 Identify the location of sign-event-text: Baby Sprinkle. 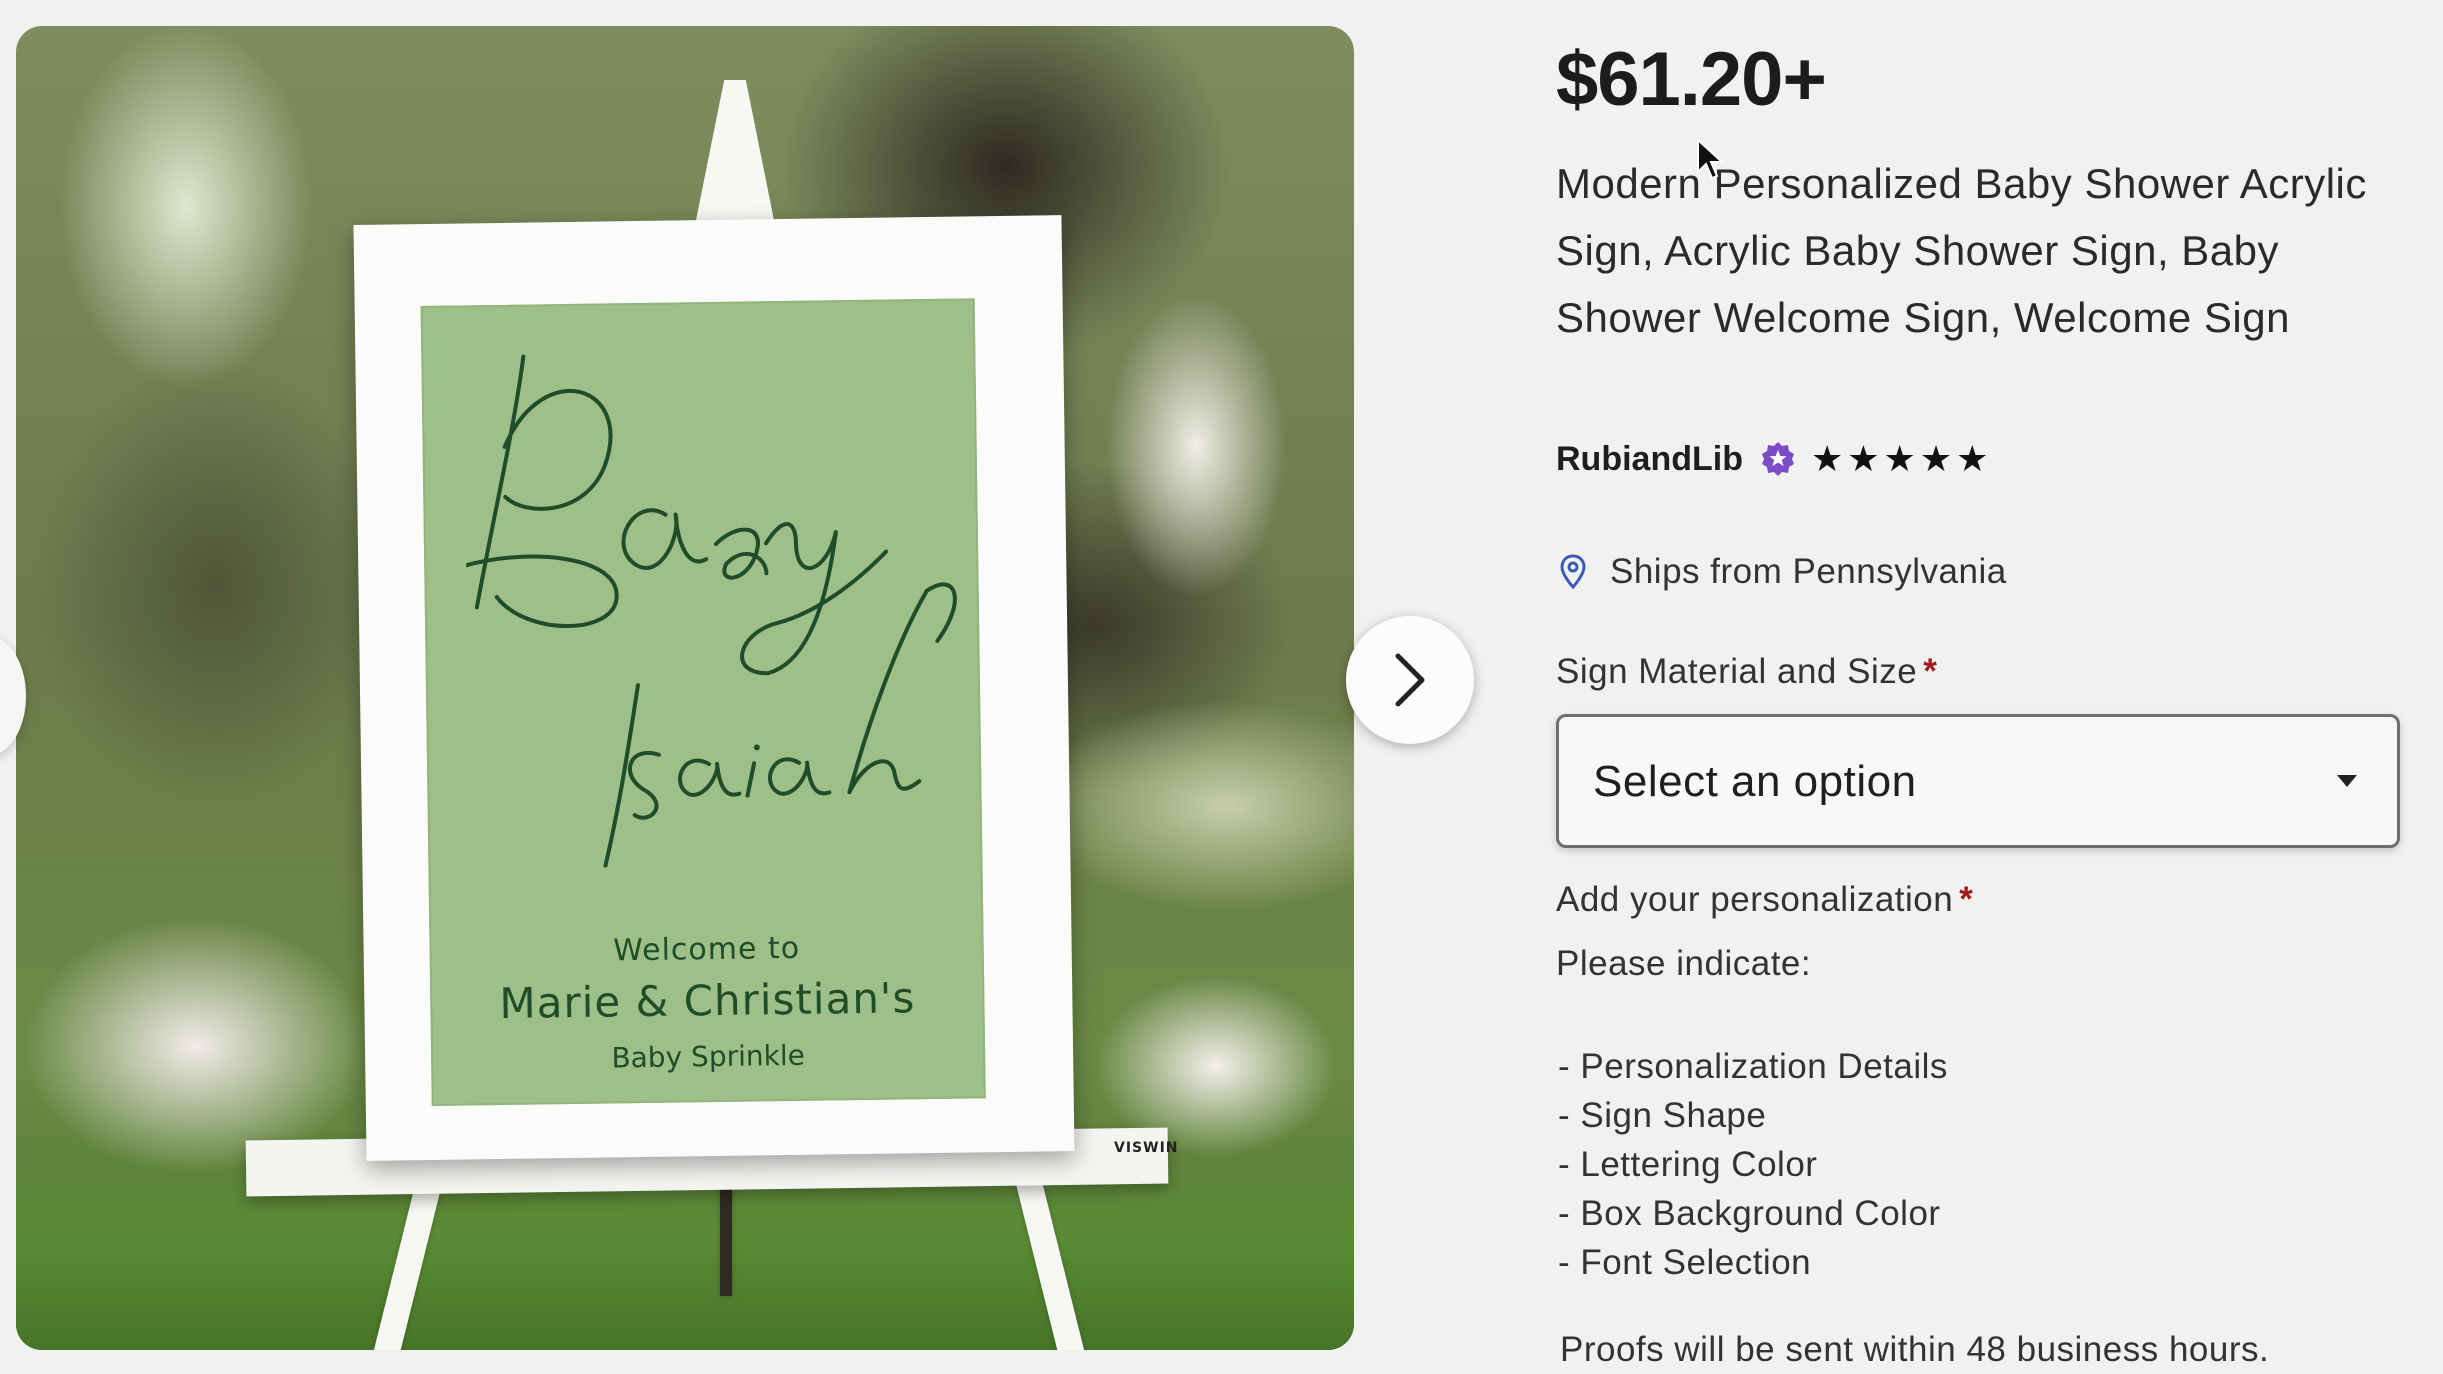
(708, 1056).